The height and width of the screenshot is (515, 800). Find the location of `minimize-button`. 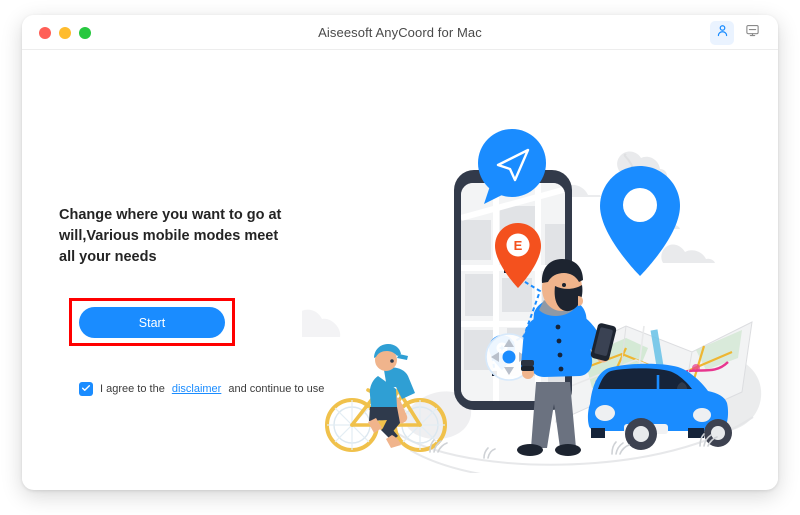

minimize-button is located at coordinates (65, 33).